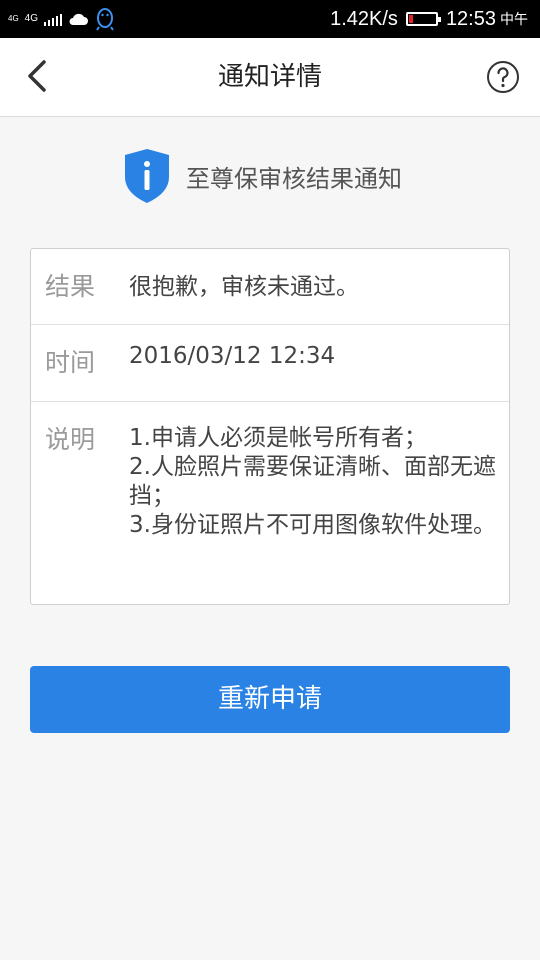  What do you see at coordinates (270, 699) in the screenshot?
I see `reapply-button: 重新申请` at bounding box center [270, 699].